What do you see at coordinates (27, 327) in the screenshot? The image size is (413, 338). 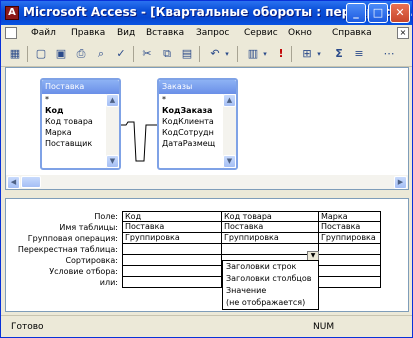 I see `status-text: Готово` at bounding box center [27, 327].